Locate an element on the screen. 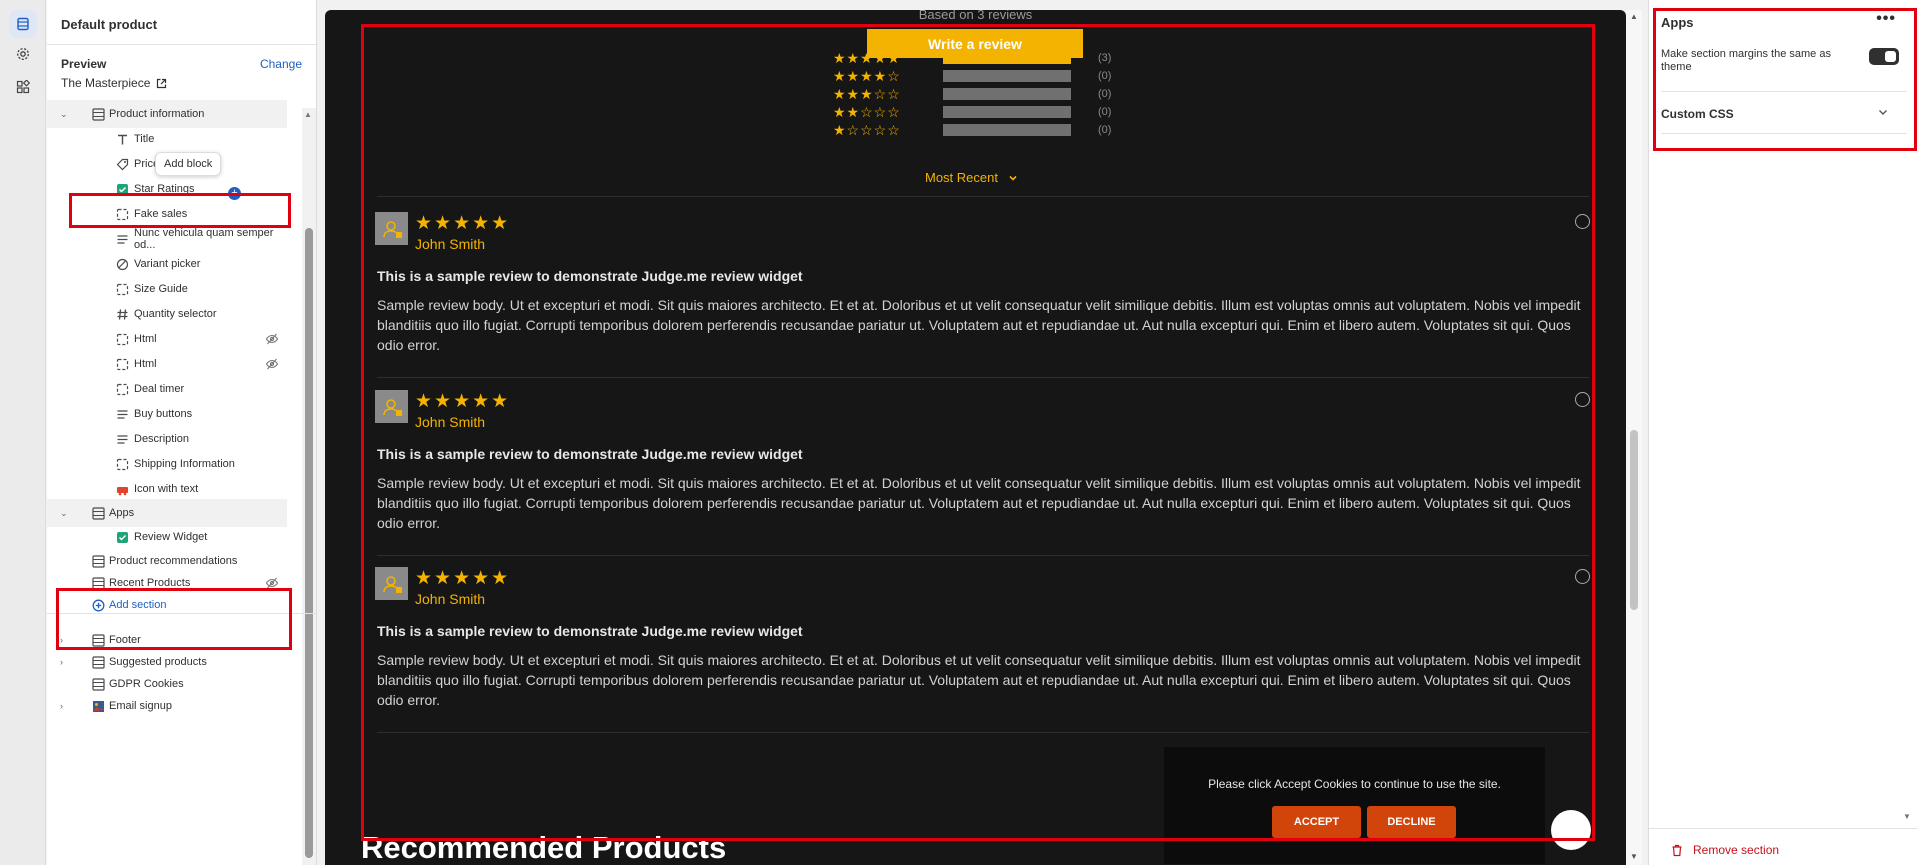  preview-theme-link: The Masterpiece is located at coordinates (114, 83).